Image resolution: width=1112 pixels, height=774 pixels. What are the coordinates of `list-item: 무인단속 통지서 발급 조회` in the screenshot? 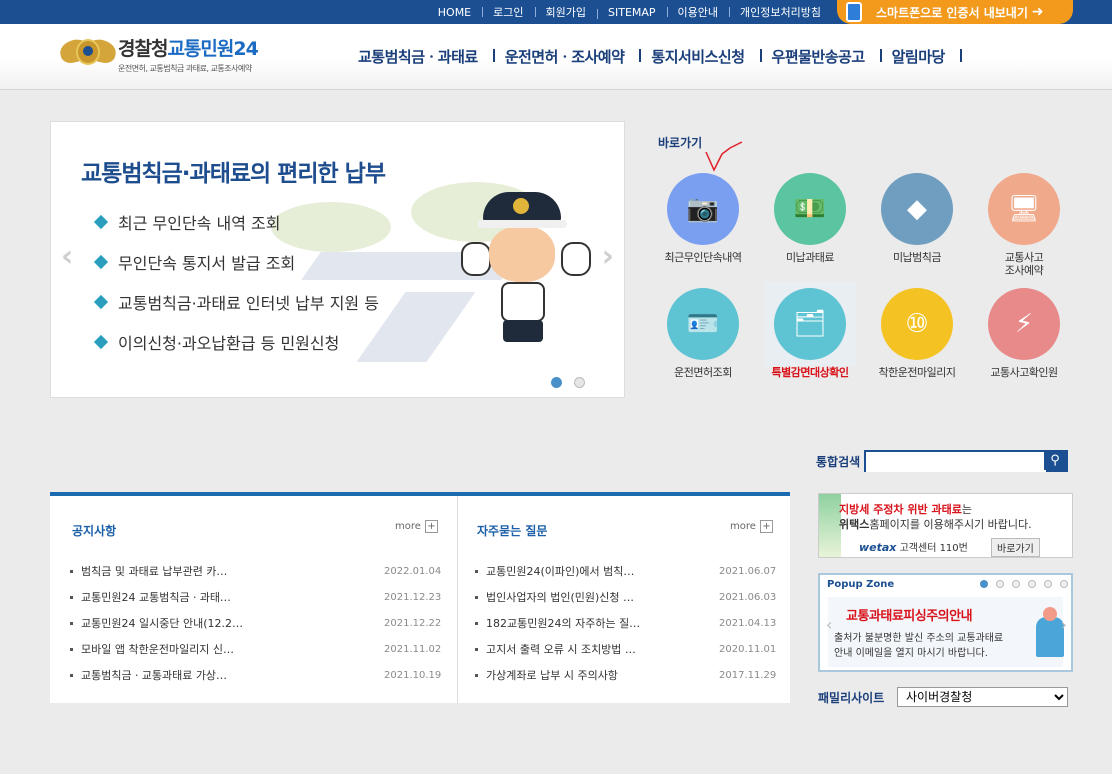 It's located at (236, 262).